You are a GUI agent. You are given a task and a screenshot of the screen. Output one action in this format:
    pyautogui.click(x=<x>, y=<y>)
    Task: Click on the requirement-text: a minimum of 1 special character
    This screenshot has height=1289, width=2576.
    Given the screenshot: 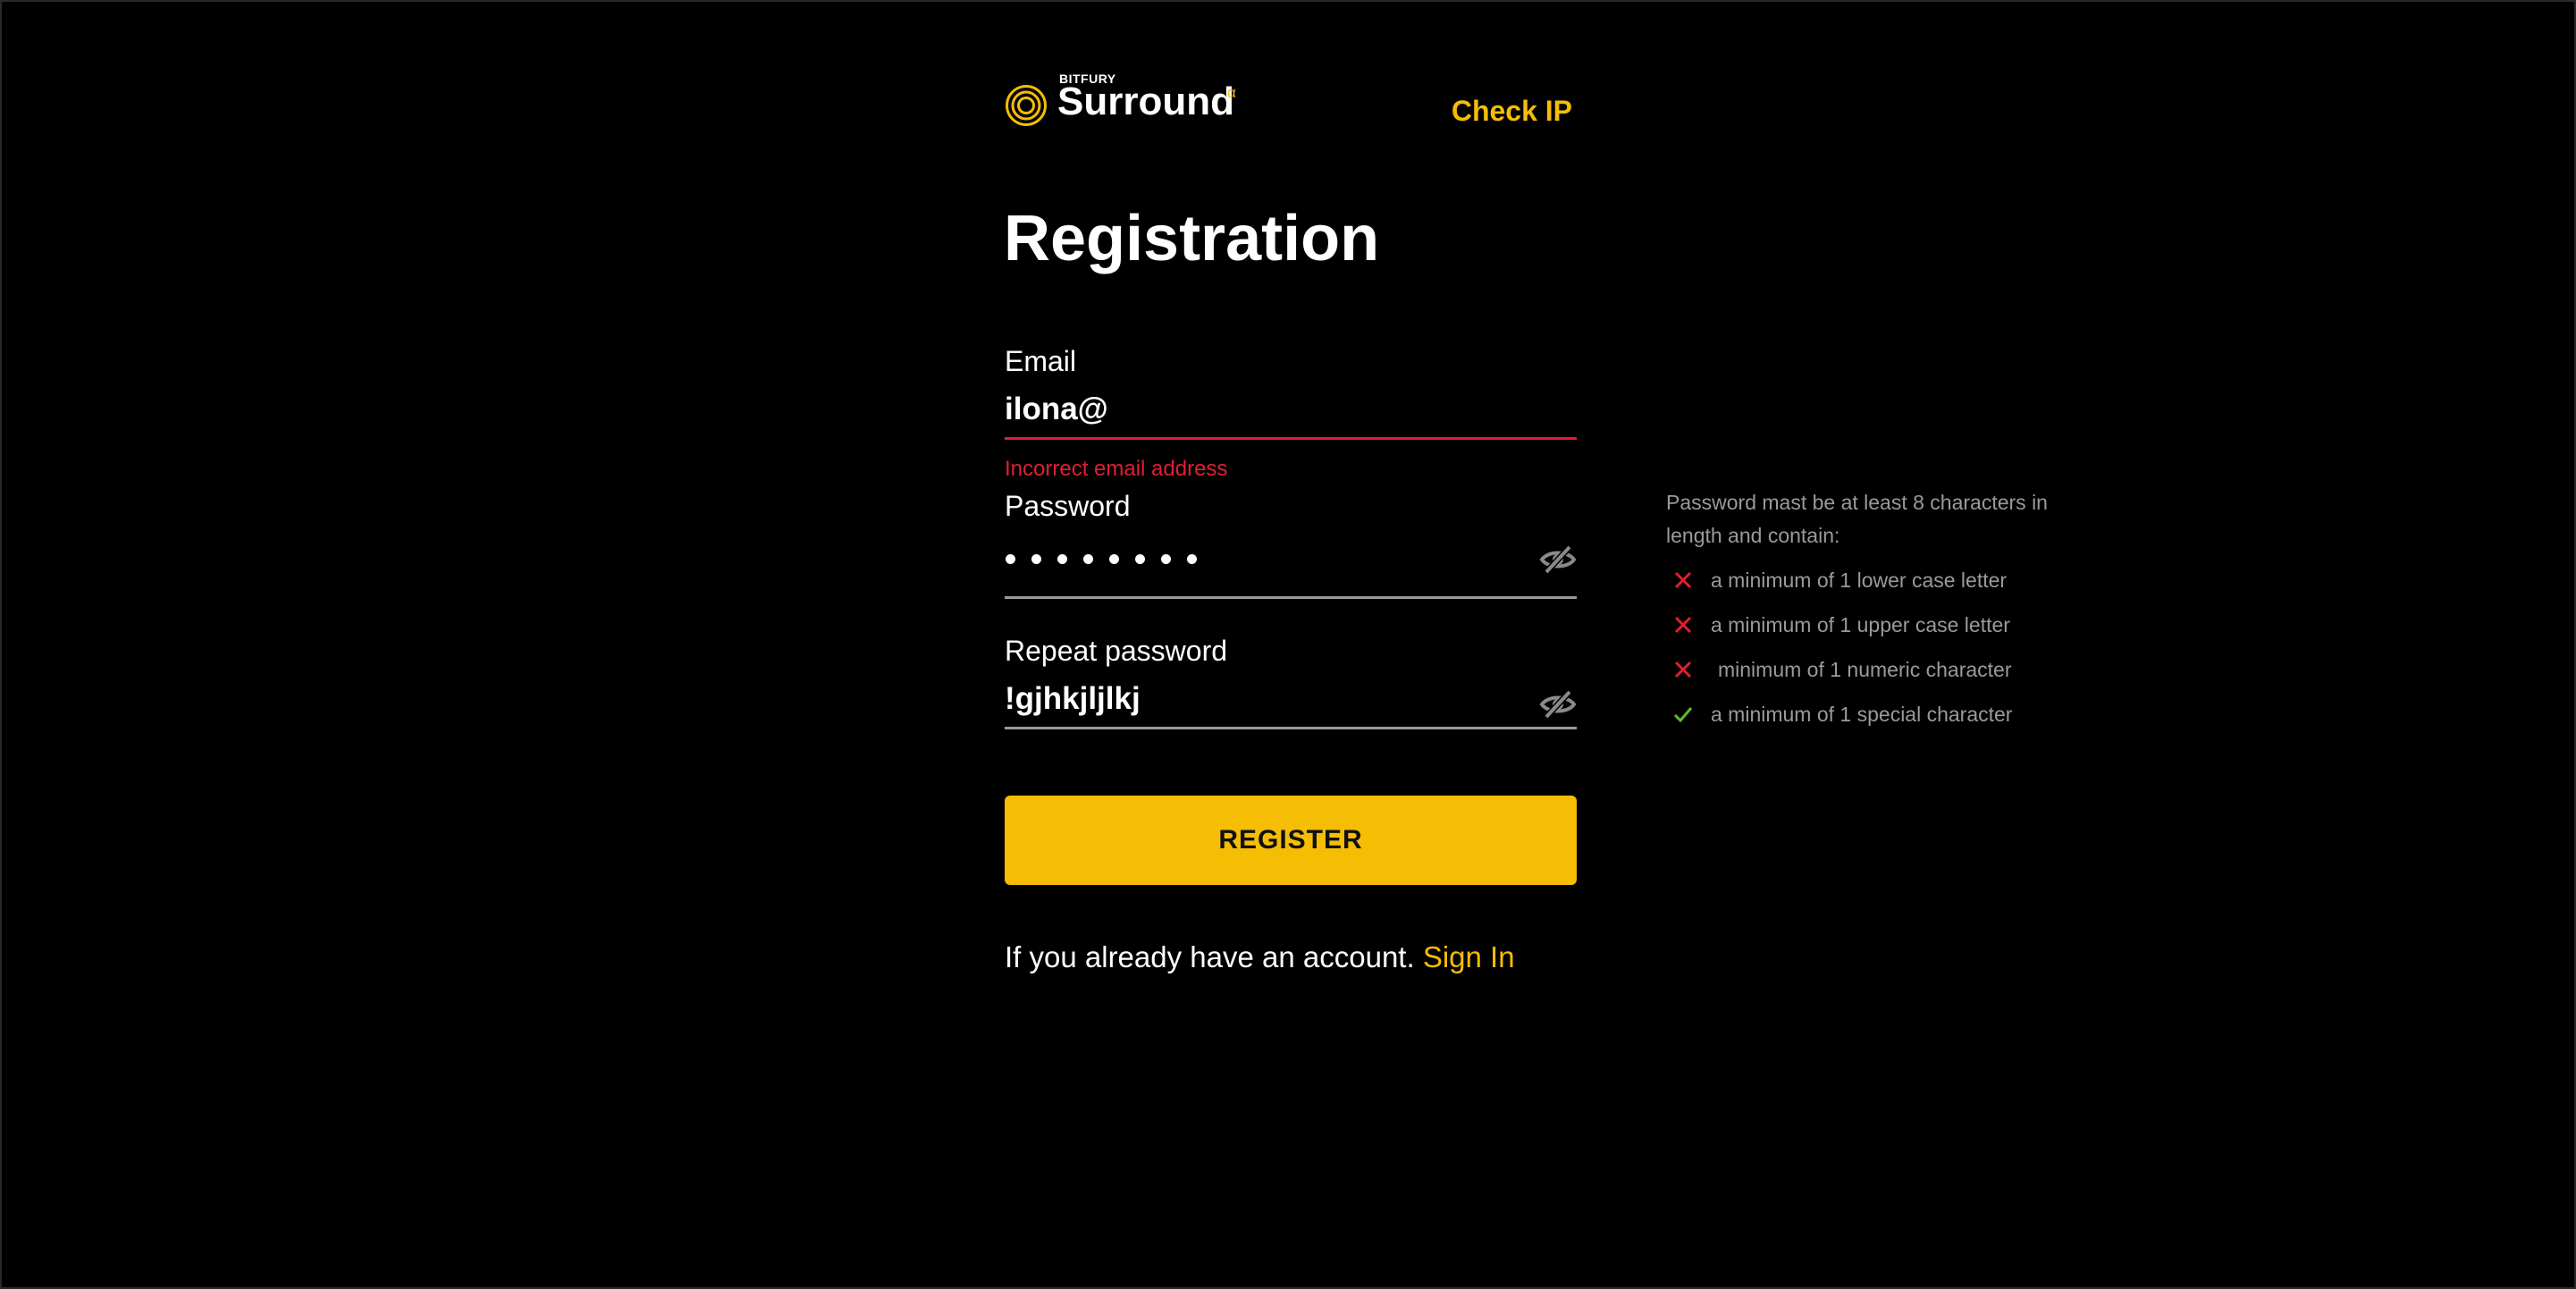 What is the action you would take?
    pyautogui.click(x=1862, y=715)
    